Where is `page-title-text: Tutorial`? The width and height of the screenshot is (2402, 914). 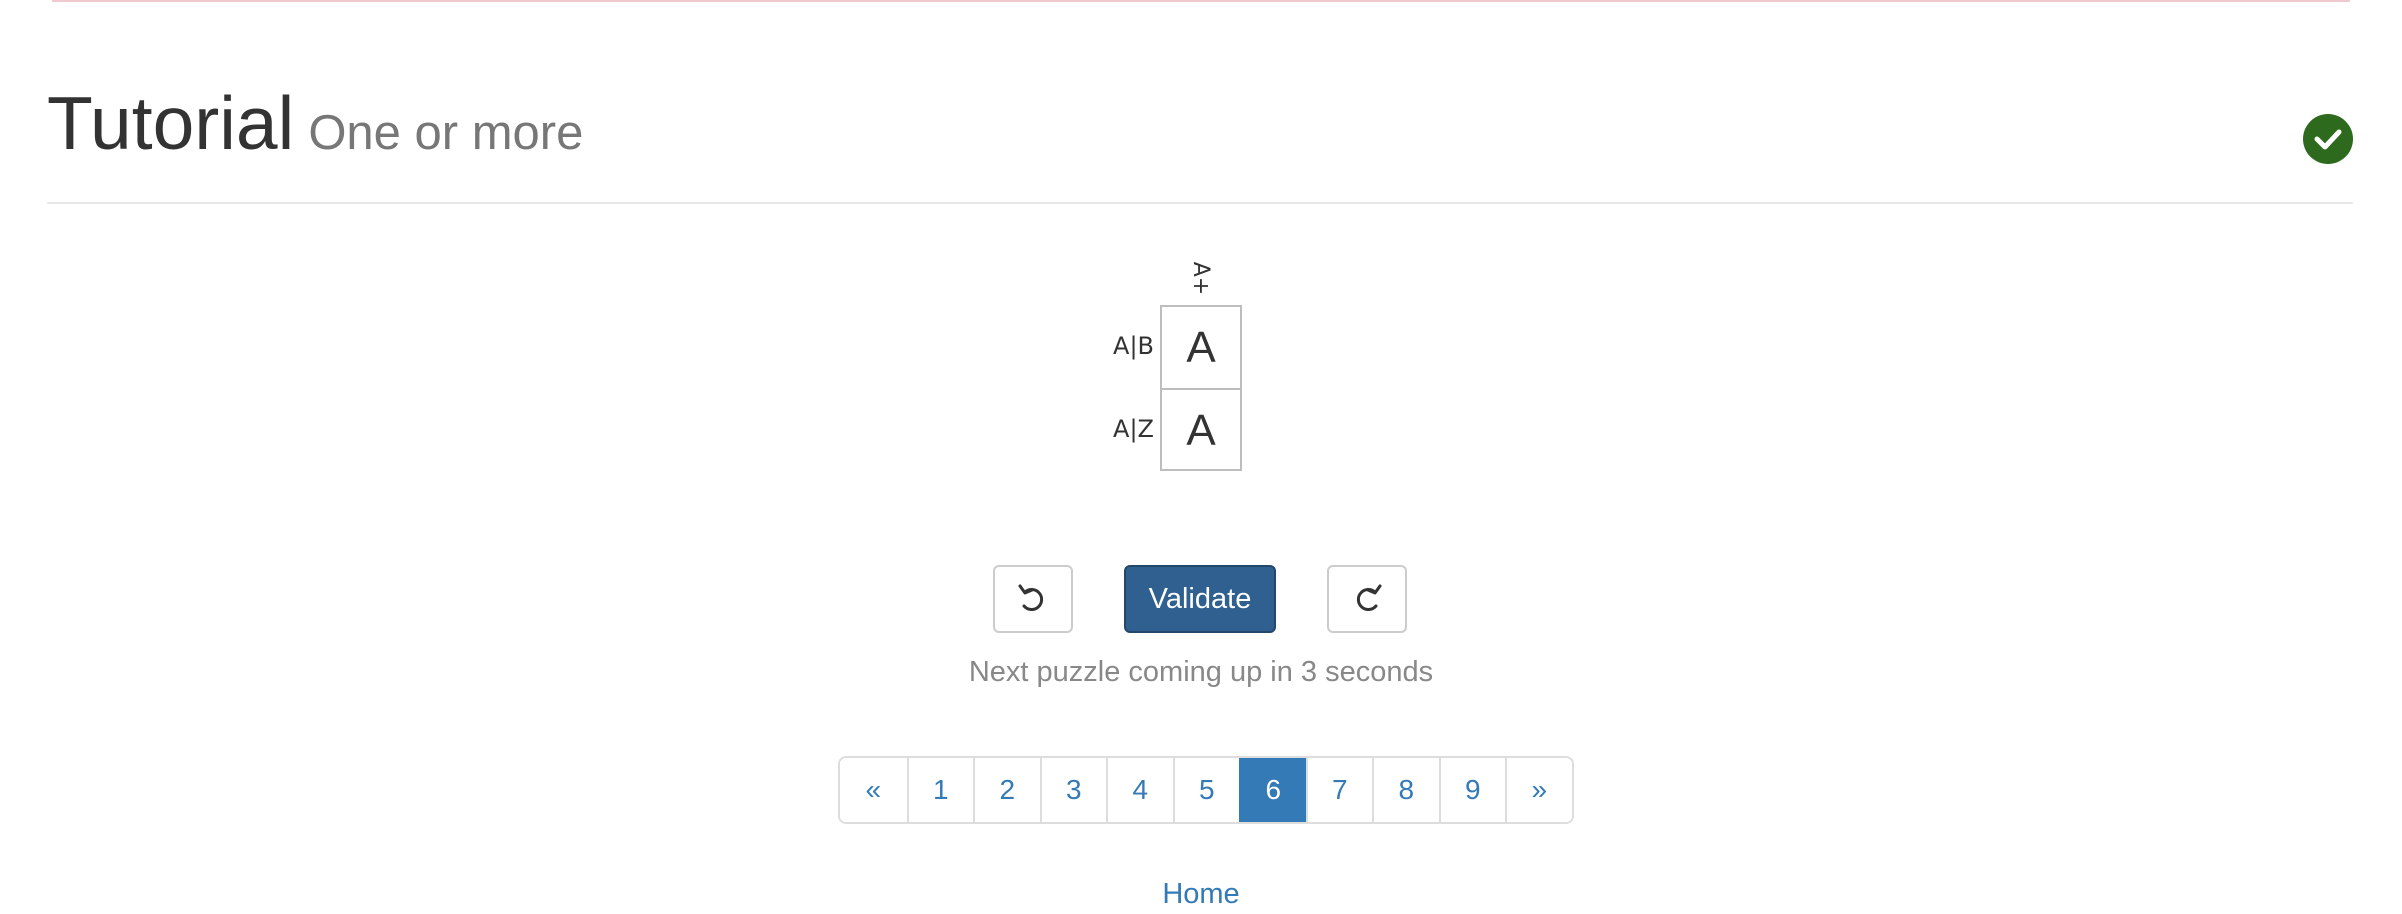 page-title-text: Tutorial is located at coordinates (171, 123).